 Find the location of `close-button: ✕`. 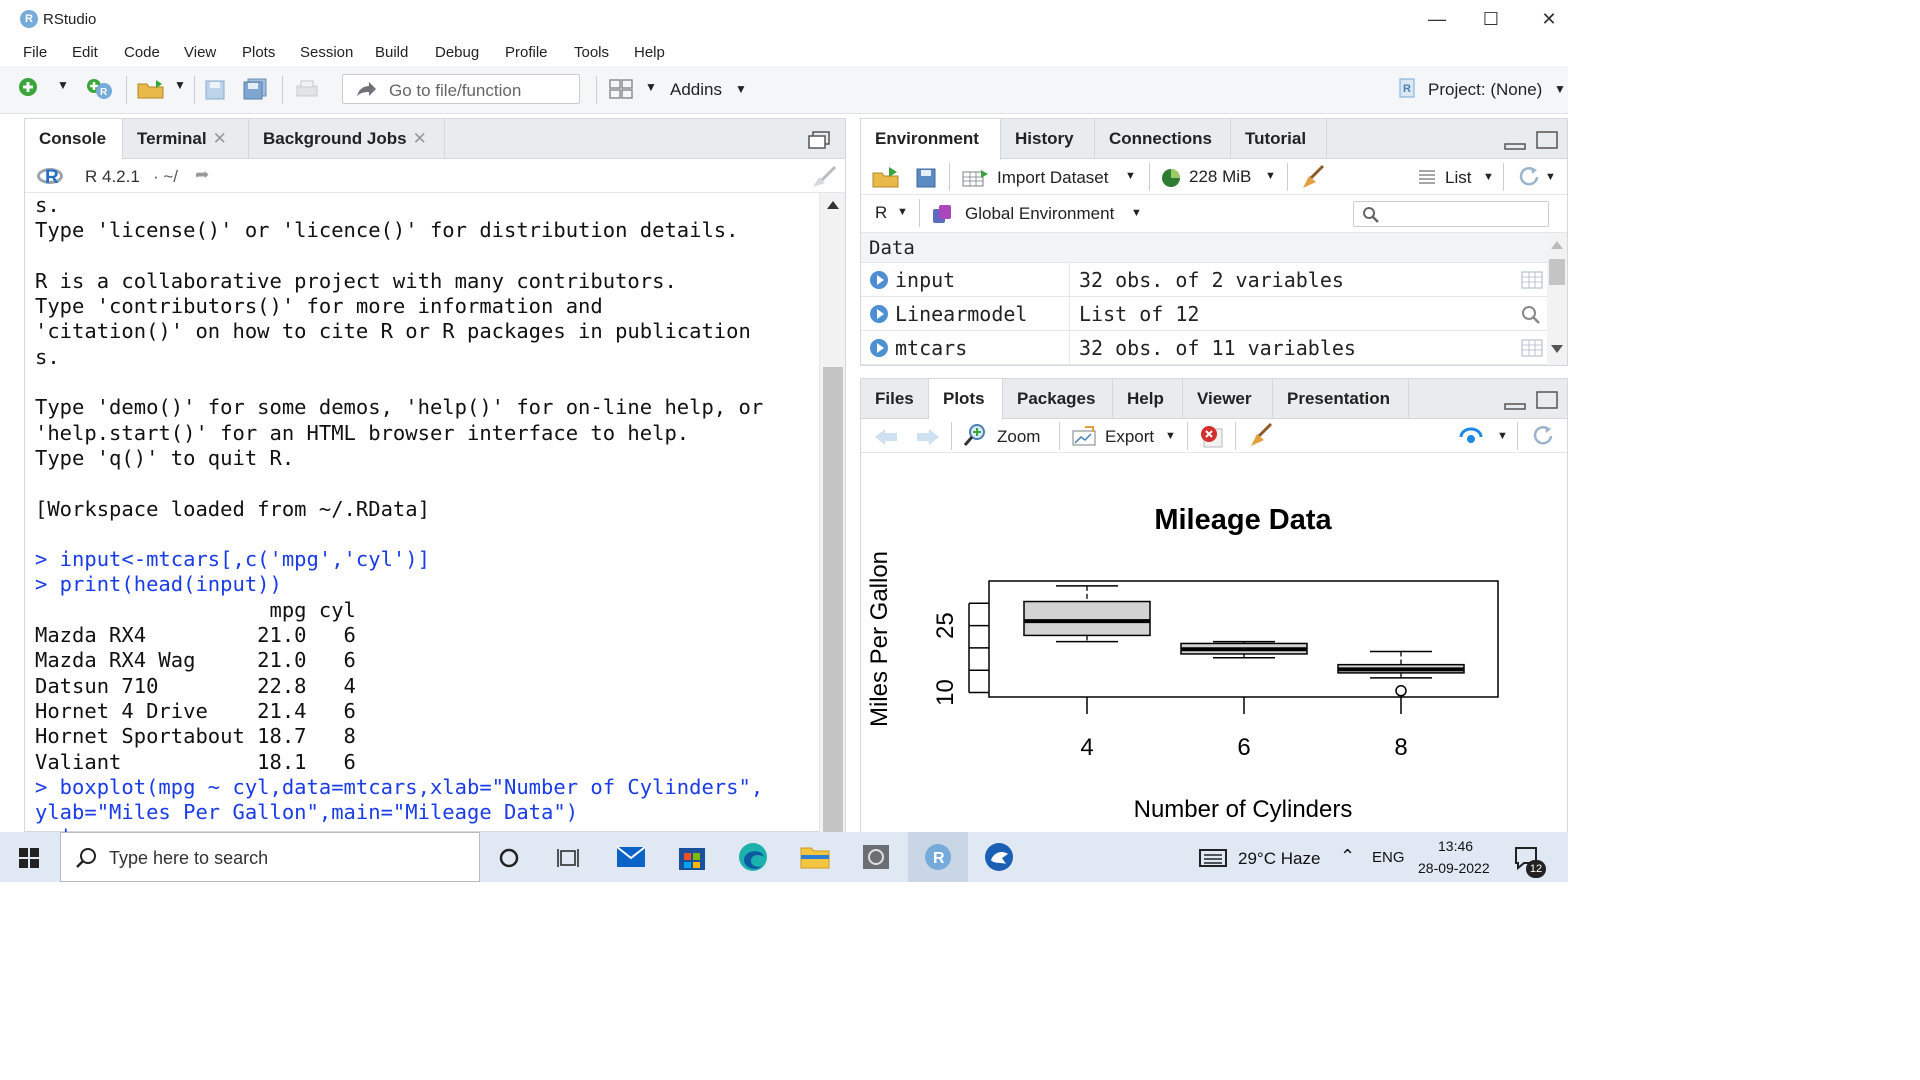

close-button: ✕ is located at coordinates (1549, 19).